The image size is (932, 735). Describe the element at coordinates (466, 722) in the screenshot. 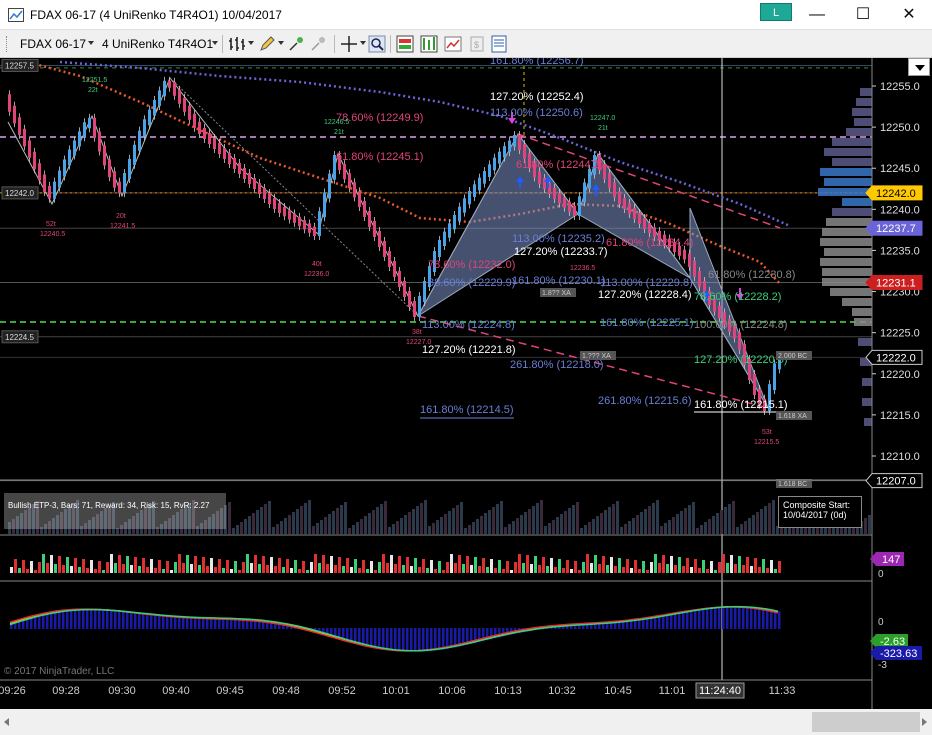

I see `horizontal-scrollbar` at that location.